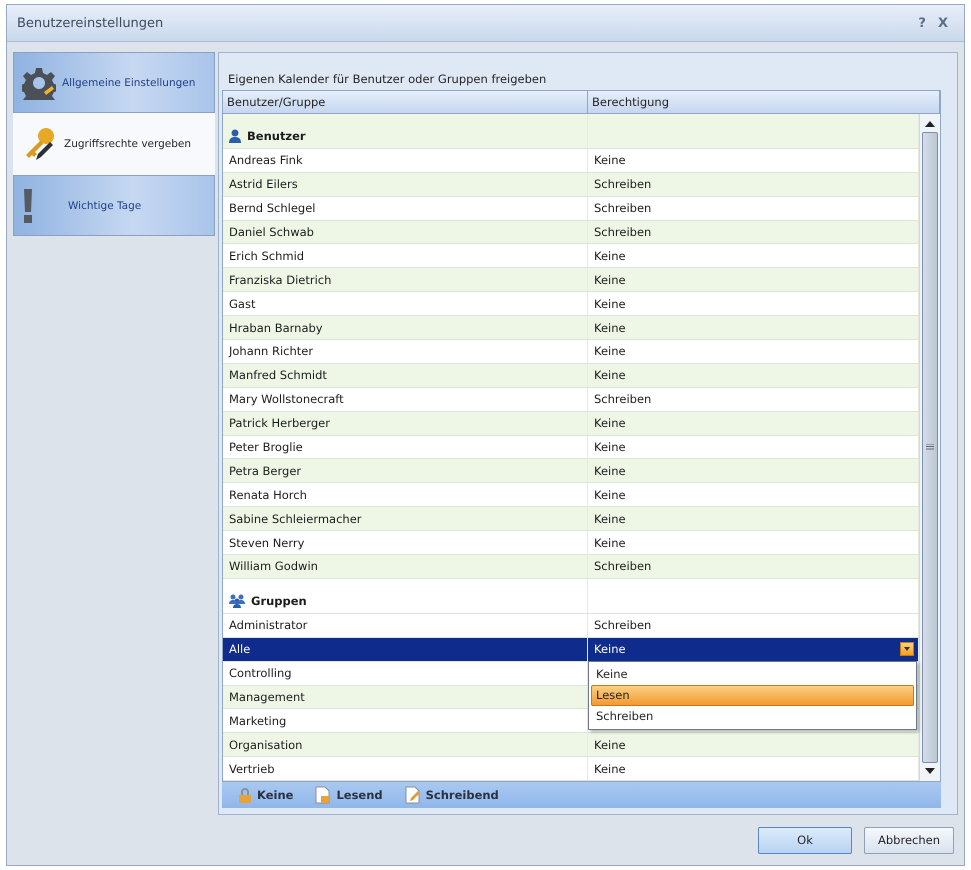  I want to click on name-cell: Erich Schmid, so click(405, 256).